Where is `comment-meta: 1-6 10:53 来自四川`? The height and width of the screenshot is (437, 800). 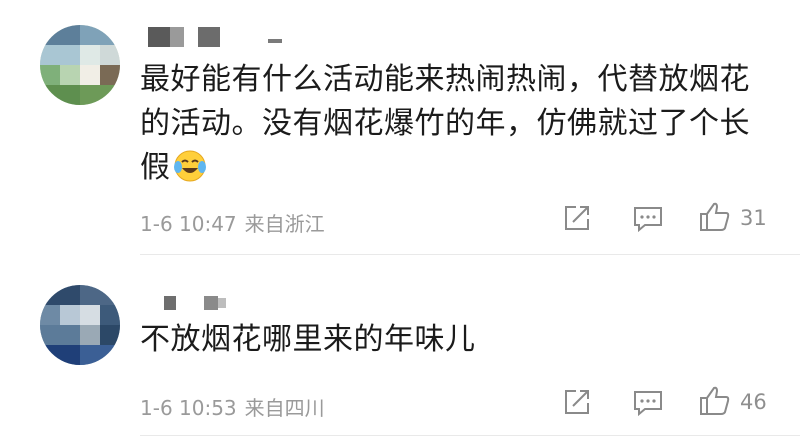 comment-meta: 1-6 10:53 来自四川 is located at coordinates (232, 406).